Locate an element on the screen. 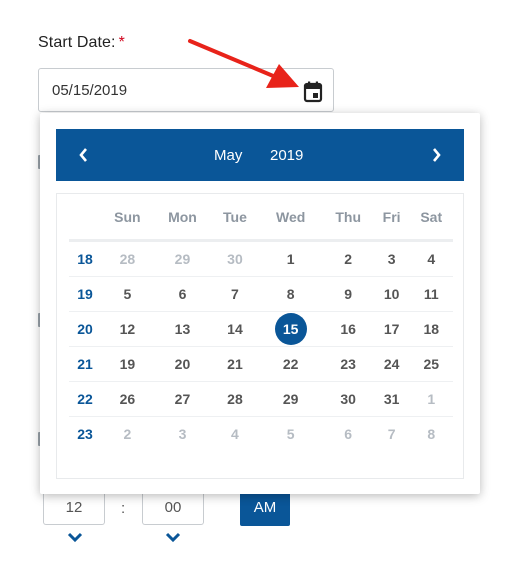 This screenshot has width=511, height=566. calendar-day: 19 is located at coordinates (127, 364).